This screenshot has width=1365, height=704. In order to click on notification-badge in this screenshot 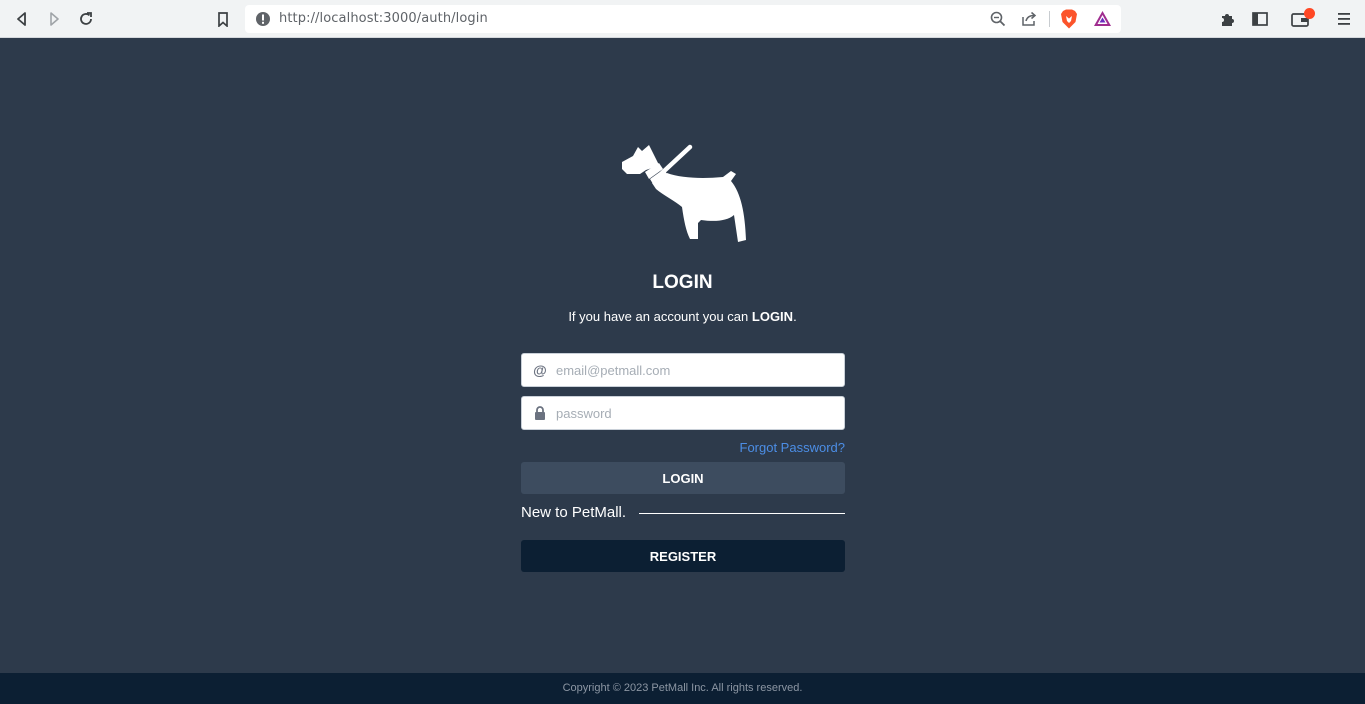, I will do `click(1309, 13)`.